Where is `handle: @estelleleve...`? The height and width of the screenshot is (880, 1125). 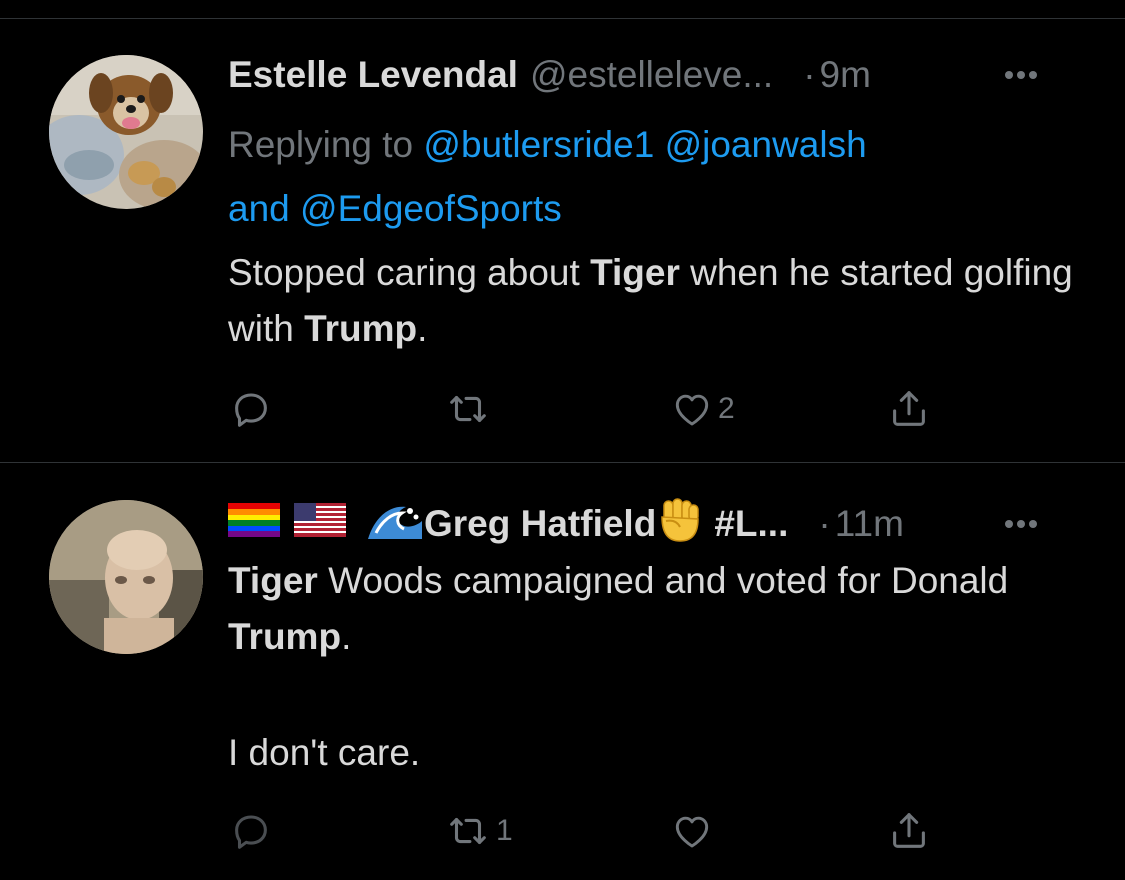 handle: @estelleleve... is located at coordinates (651, 75).